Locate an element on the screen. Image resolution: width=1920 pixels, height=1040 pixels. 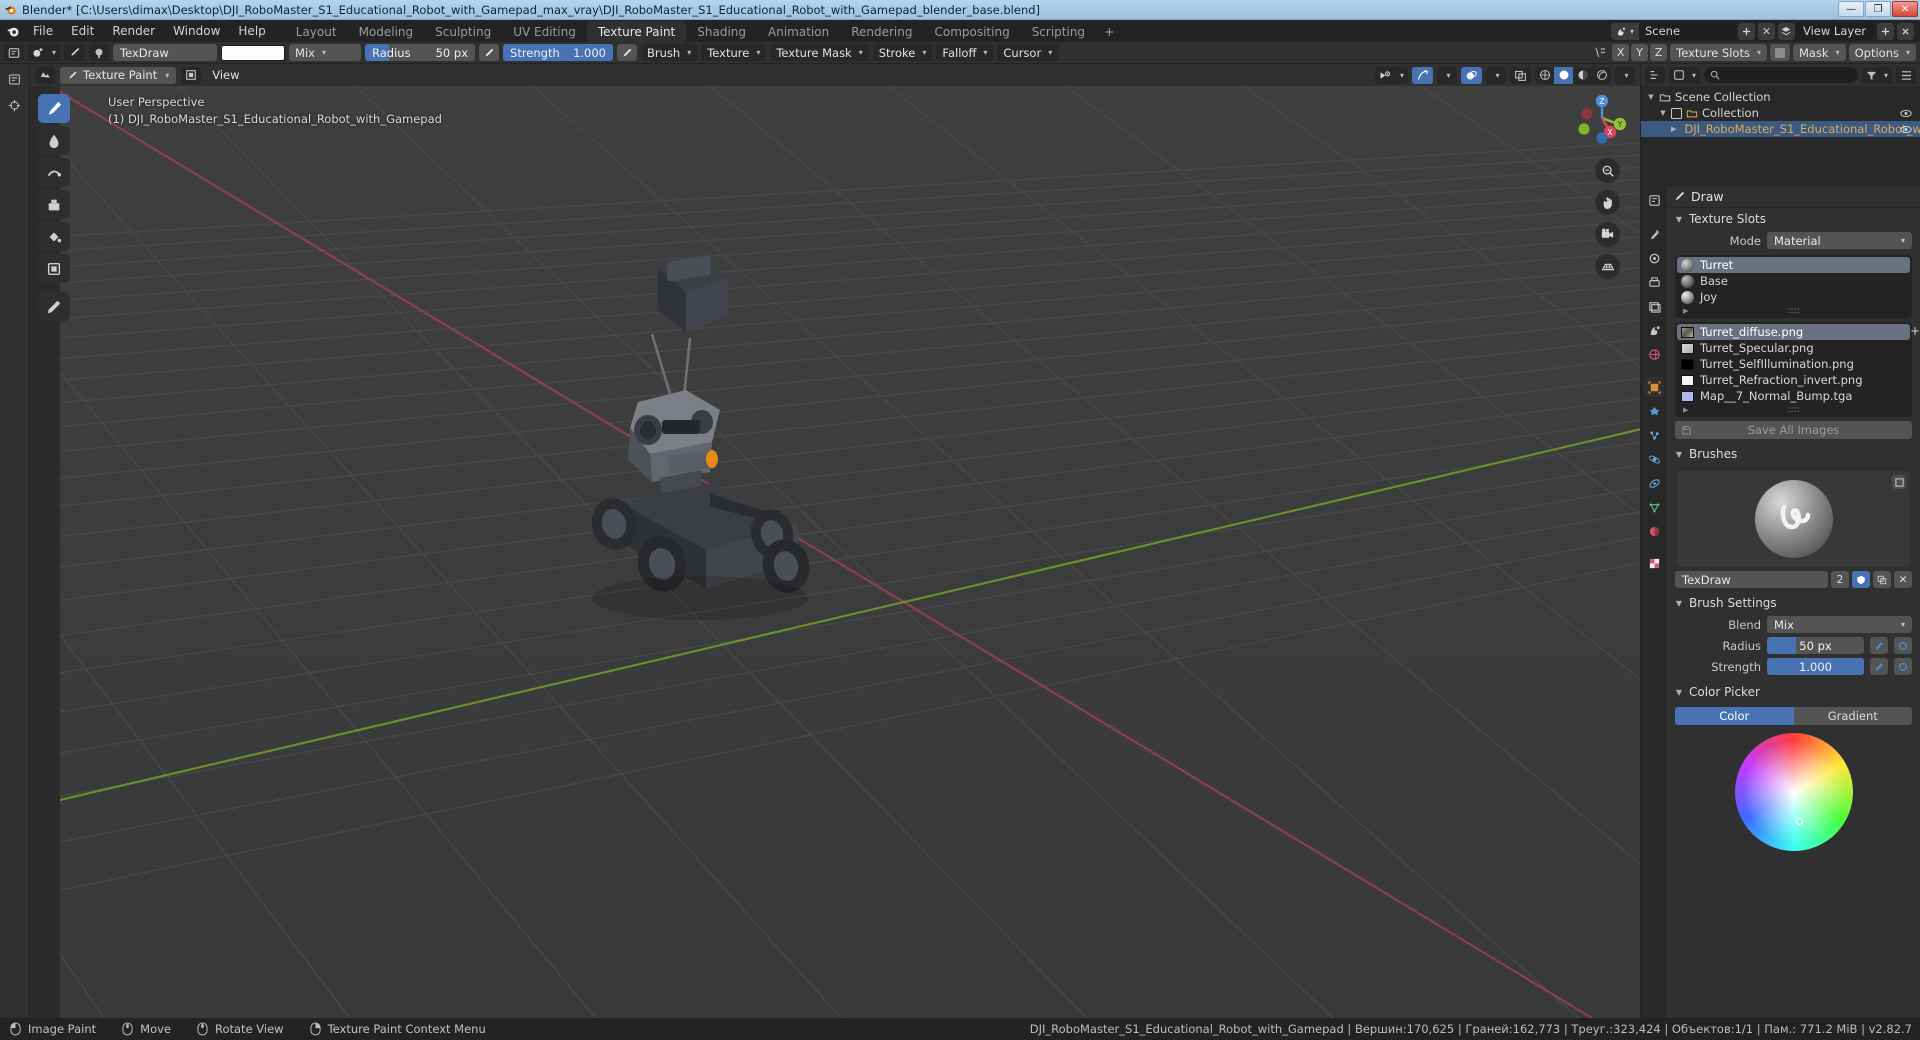
panel-texture-slots: ▼ Texture Slots is located at coordinates (1793, 219).